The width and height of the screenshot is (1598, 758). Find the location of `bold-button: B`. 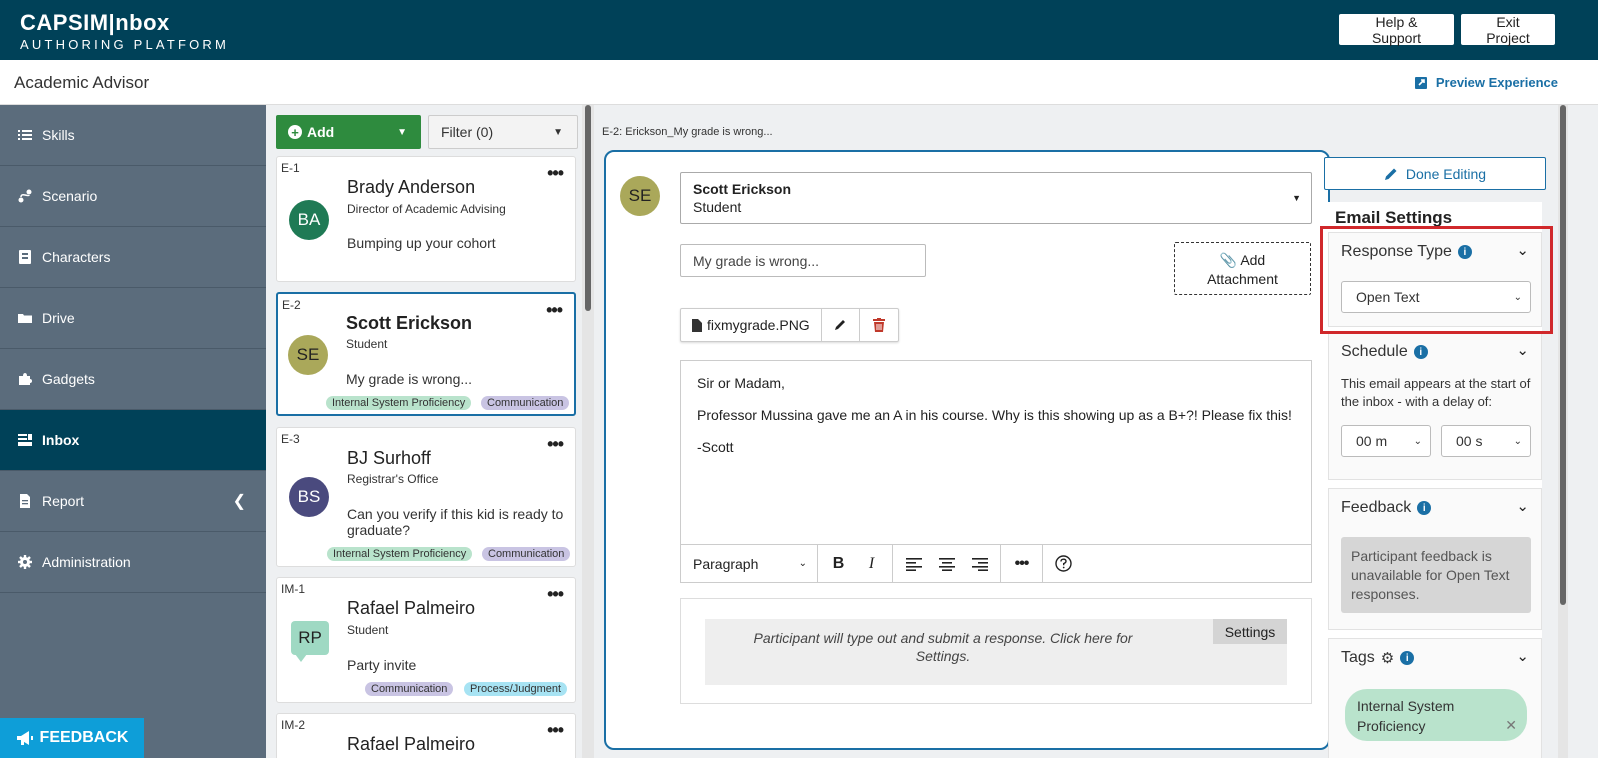

bold-button: B is located at coordinates (838, 564).